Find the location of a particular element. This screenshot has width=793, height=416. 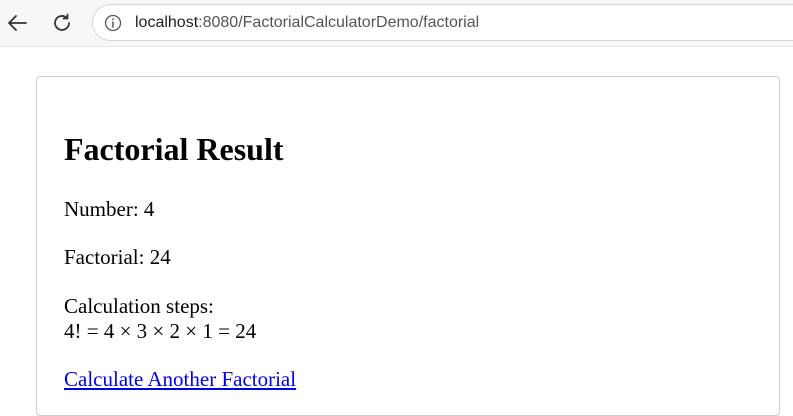

number-label: Number: is located at coordinates (101, 209).